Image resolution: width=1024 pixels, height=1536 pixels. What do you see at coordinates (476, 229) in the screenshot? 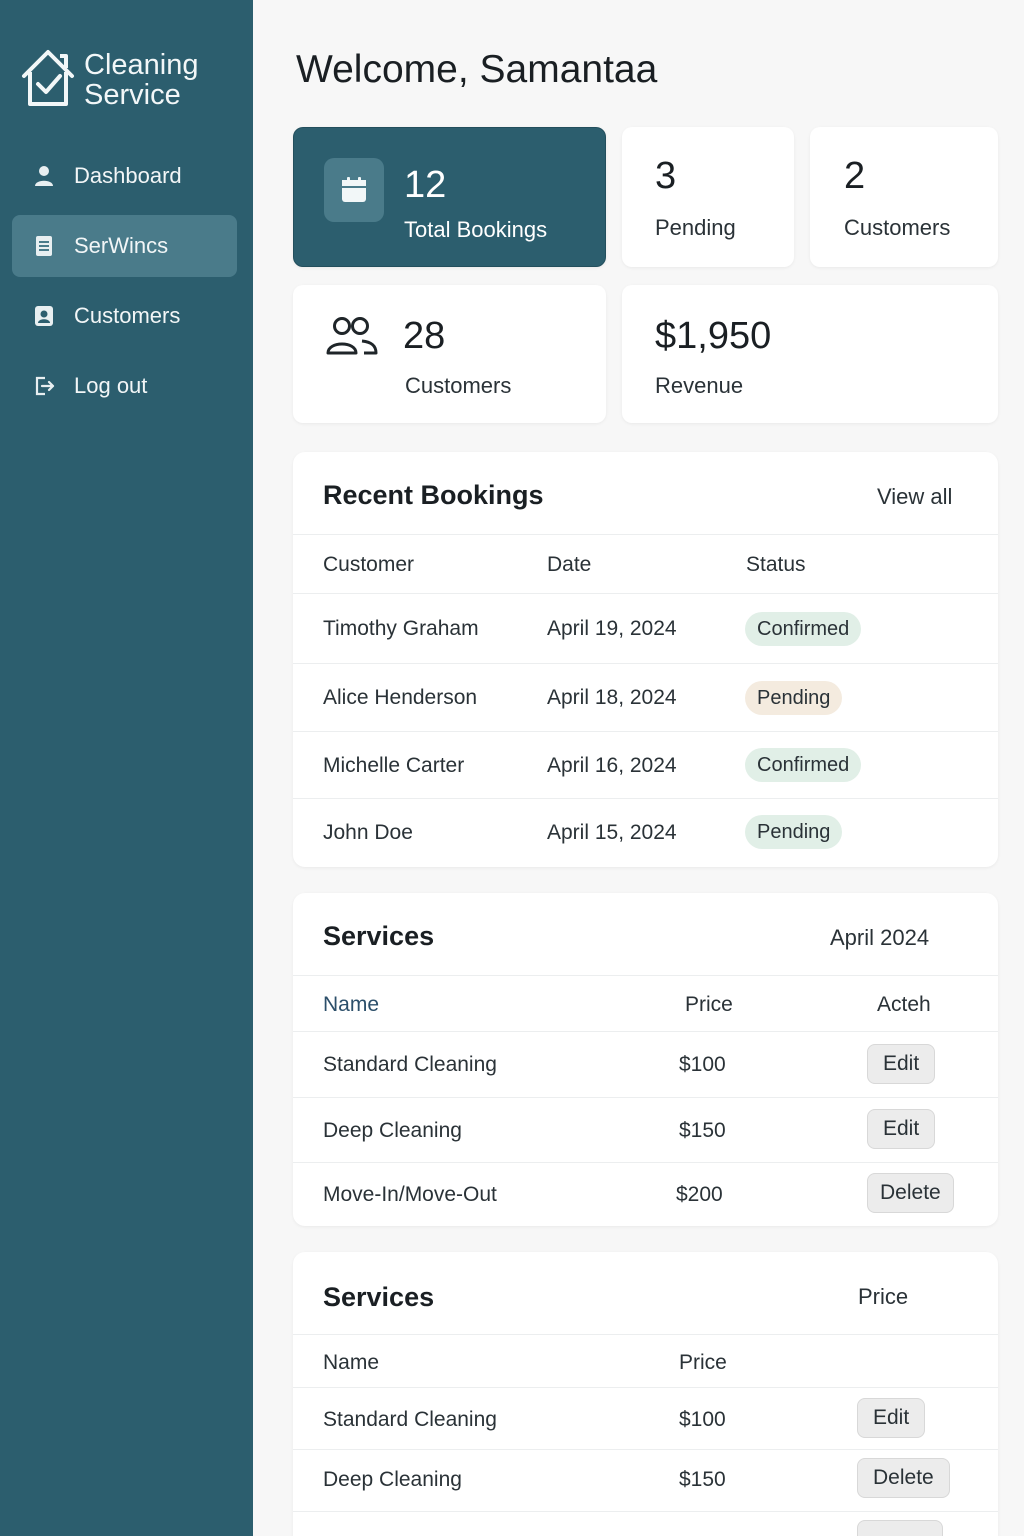
I see `stat-label: Total Bookings` at bounding box center [476, 229].